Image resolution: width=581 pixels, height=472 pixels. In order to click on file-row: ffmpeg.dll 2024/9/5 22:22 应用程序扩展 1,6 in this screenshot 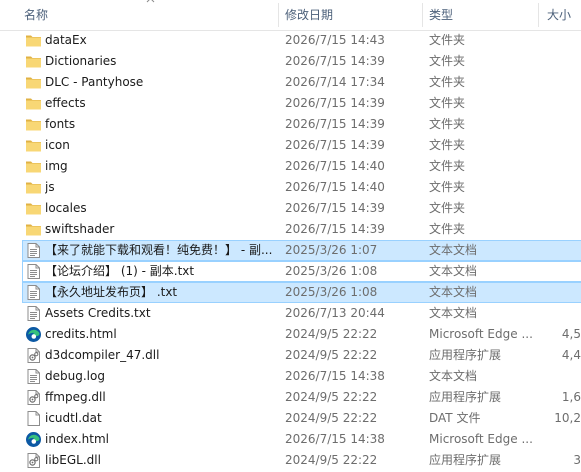, I will do `click(290, 397)`.